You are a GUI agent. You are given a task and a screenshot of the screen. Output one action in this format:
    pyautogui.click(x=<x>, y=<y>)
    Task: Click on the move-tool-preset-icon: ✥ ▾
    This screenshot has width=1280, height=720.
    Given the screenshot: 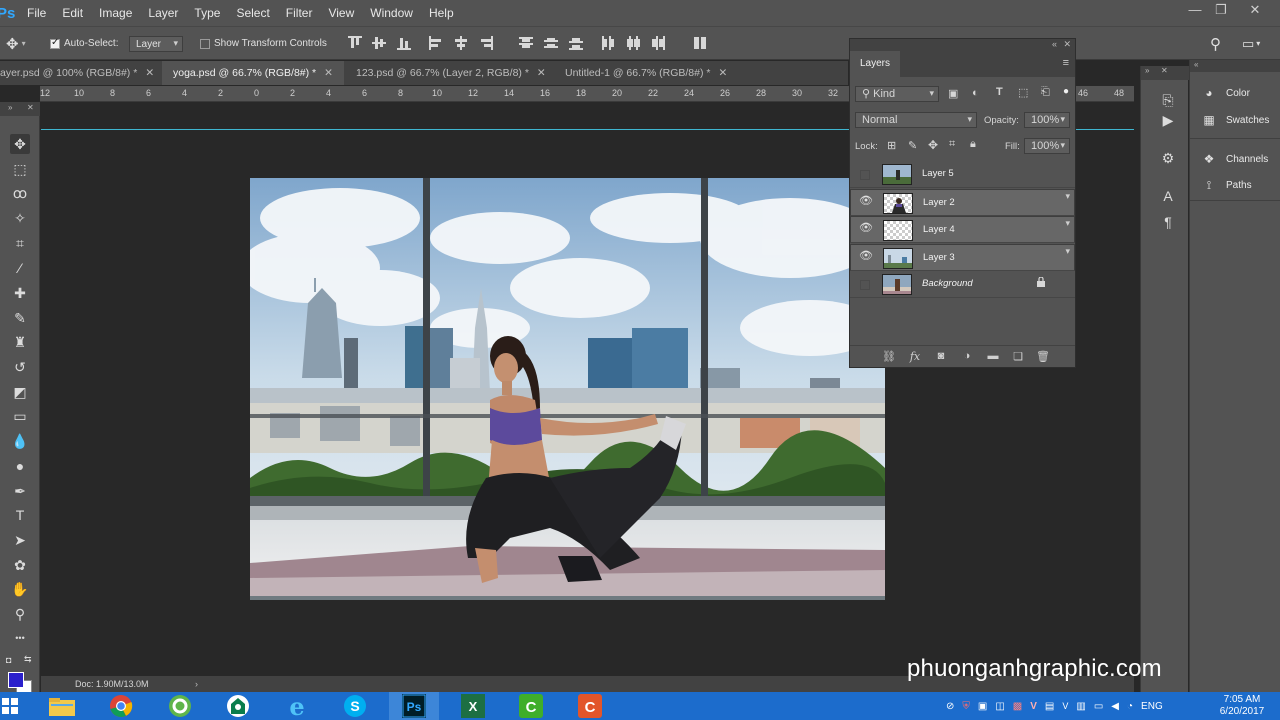 What is the action you would take?
    pyautogui.click(x=16, y=43)
    